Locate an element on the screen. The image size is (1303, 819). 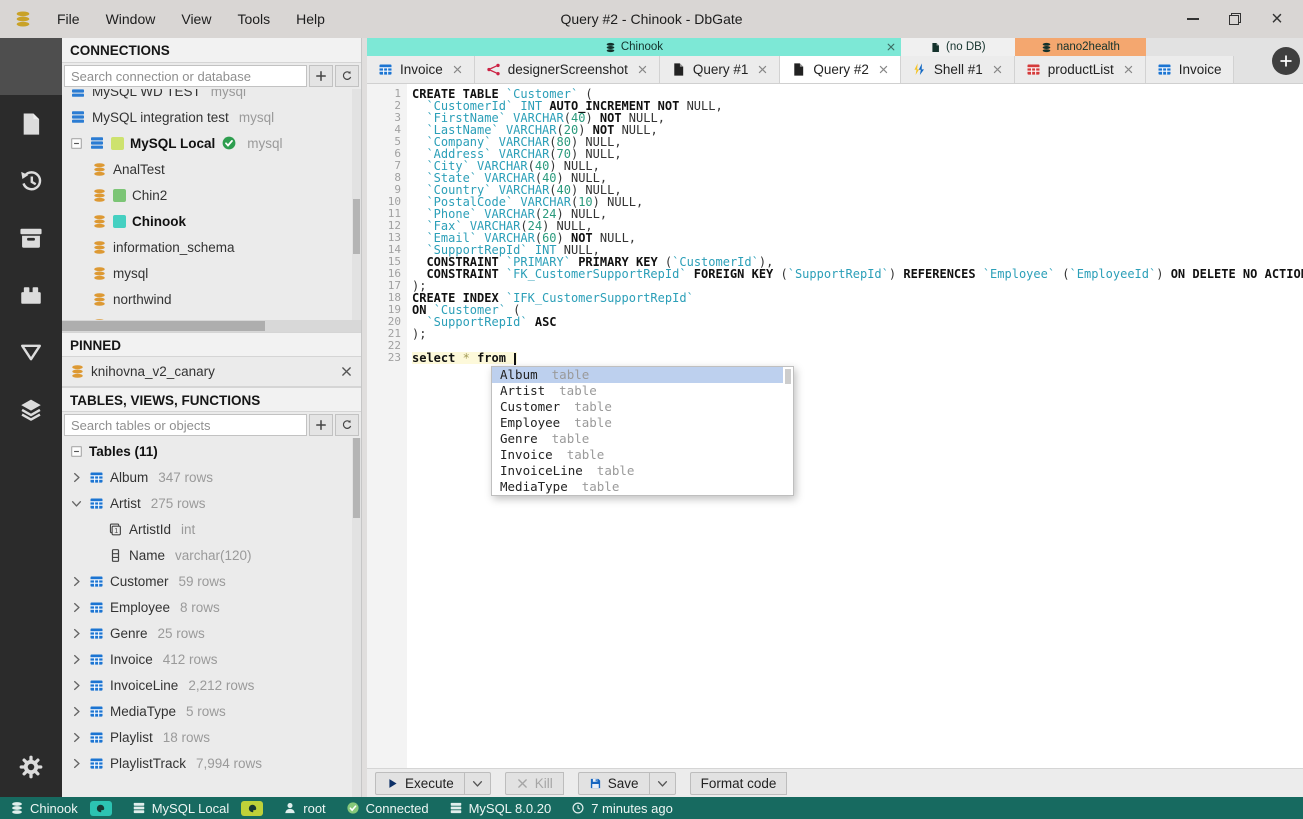
autocomplete-item: InvoiceLine table is located at coordinates (637, 471).